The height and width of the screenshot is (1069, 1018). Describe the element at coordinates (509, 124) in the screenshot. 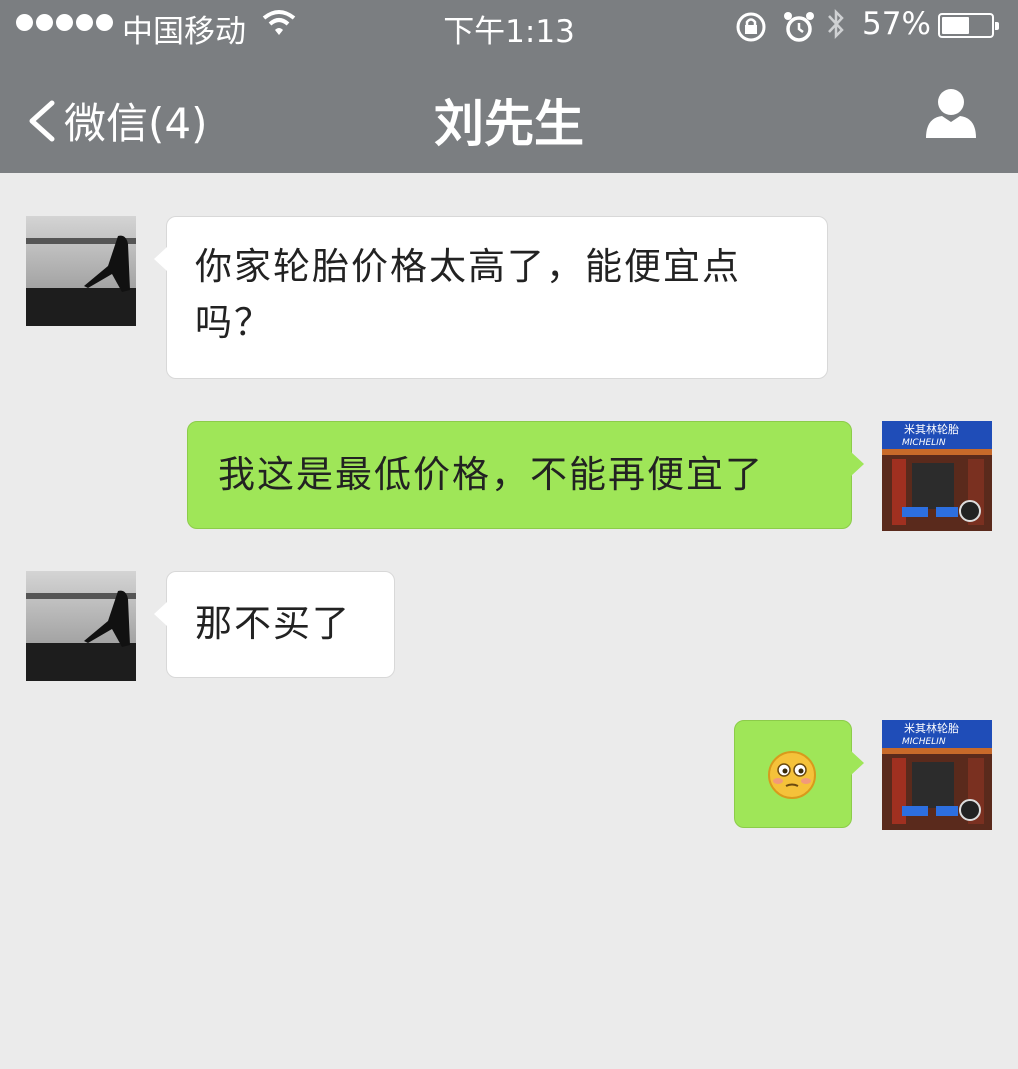

I see `chat-title: 刘先生` at that location.